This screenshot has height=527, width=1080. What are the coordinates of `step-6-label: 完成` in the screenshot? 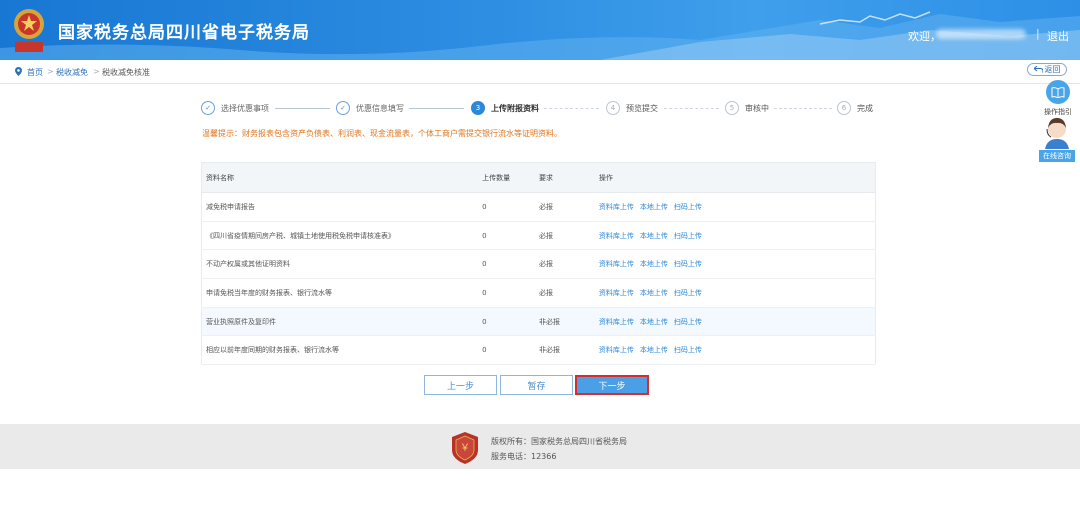 It's located at (865, 108).